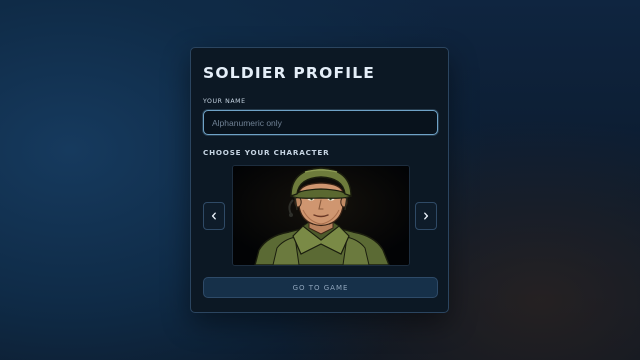  Describe the element at coordinates (320, 287) in the screenshot. I see `go-to-game-button: GO TO GAME` at that location.